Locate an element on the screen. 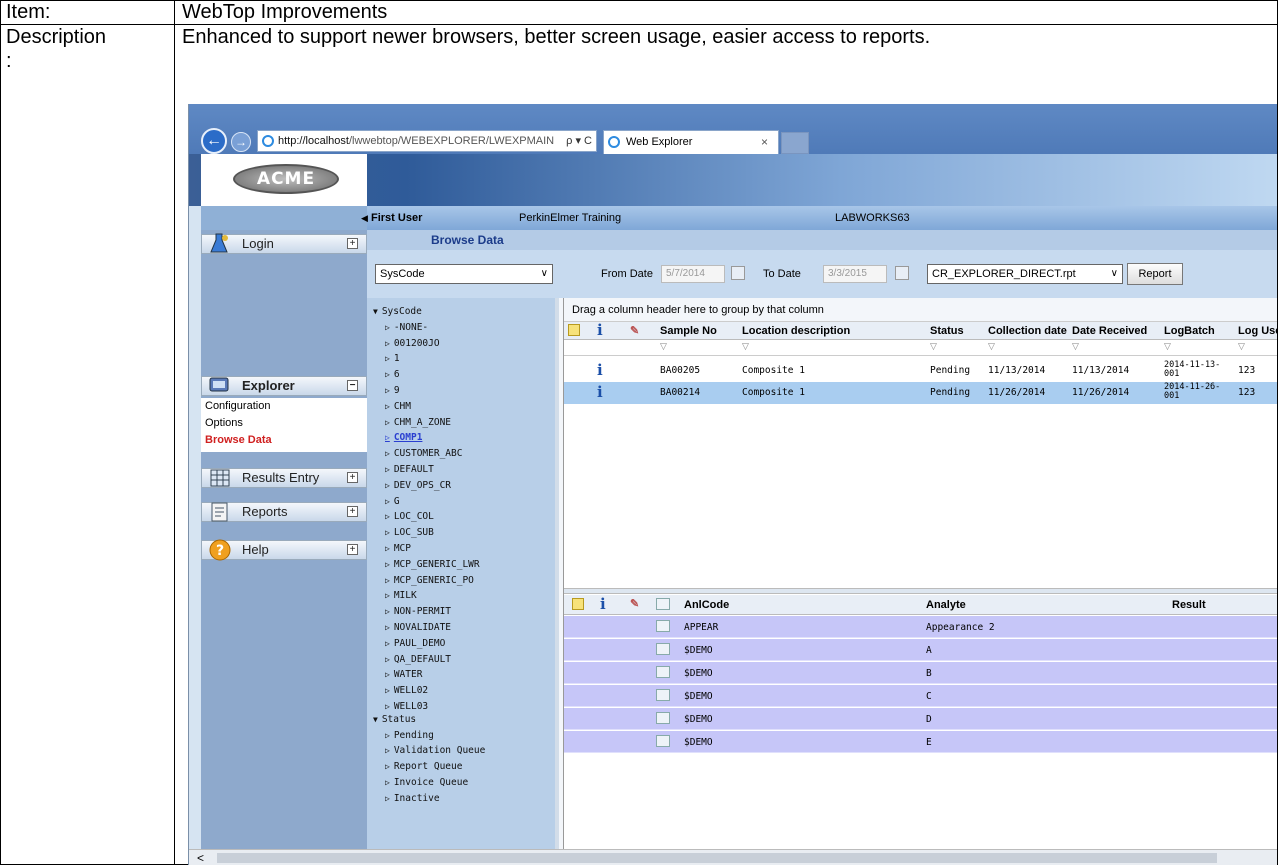  forward-icon: → is located at coordinates (241, 142).